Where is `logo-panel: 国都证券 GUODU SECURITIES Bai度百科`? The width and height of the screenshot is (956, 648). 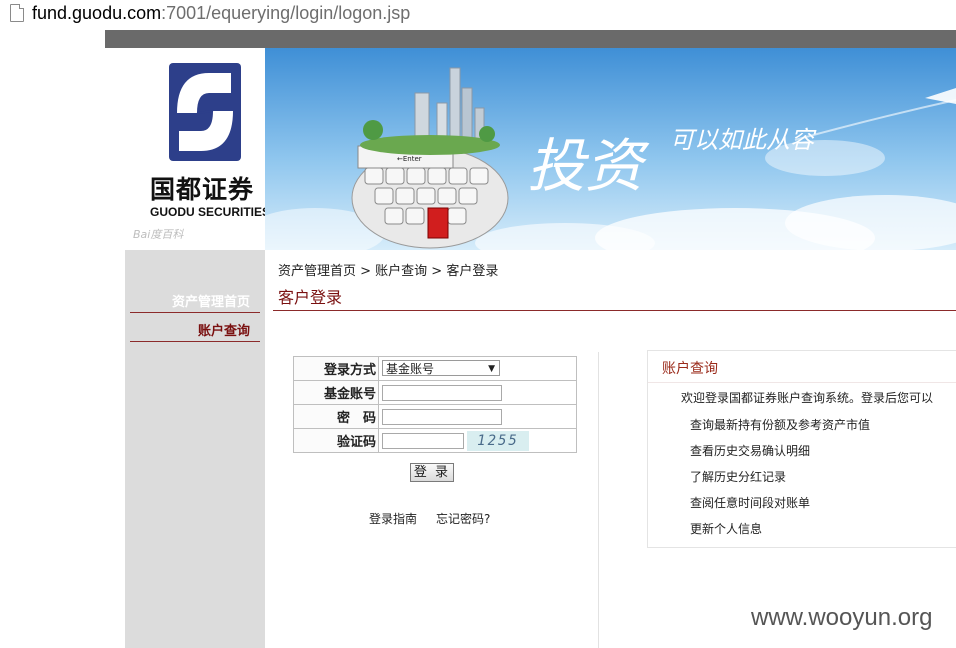
logo-panel: 国都证券 GUODU SECURITIES Bai度百科 is located at coordinates (197, 149).